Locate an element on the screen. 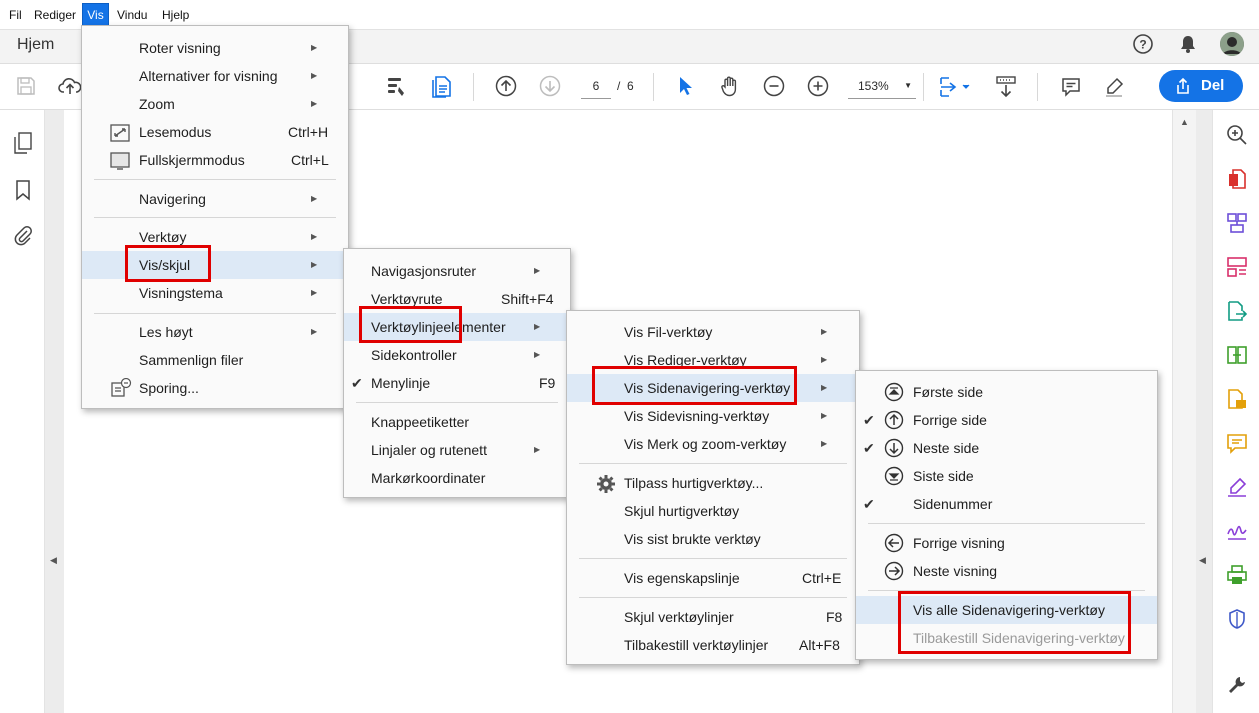 This screenshot has width=1259, height=713. menu-item-vis-sidevisning-verktoy: Vis Sidevisning-verktøy ▶ is located at coordinates (713, 416).